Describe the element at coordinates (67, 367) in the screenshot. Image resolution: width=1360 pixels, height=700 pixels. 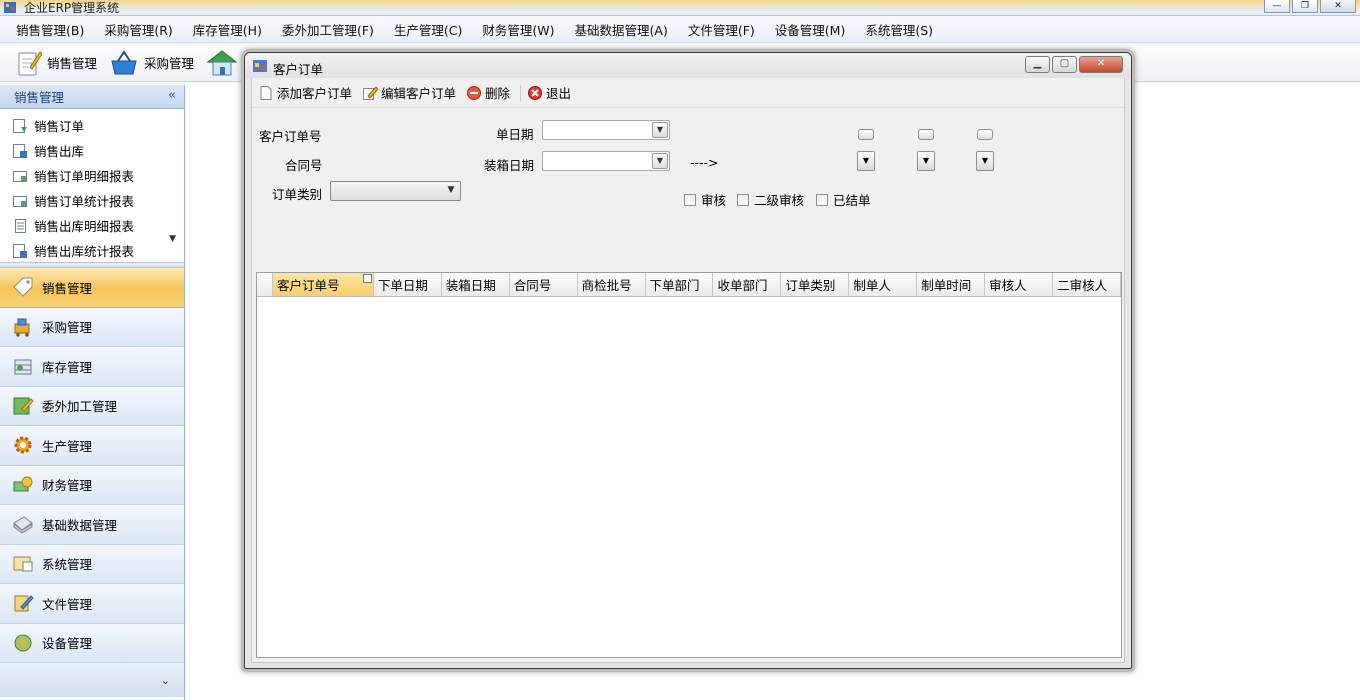
I see `nav-group-label: 库存管理` at that location.